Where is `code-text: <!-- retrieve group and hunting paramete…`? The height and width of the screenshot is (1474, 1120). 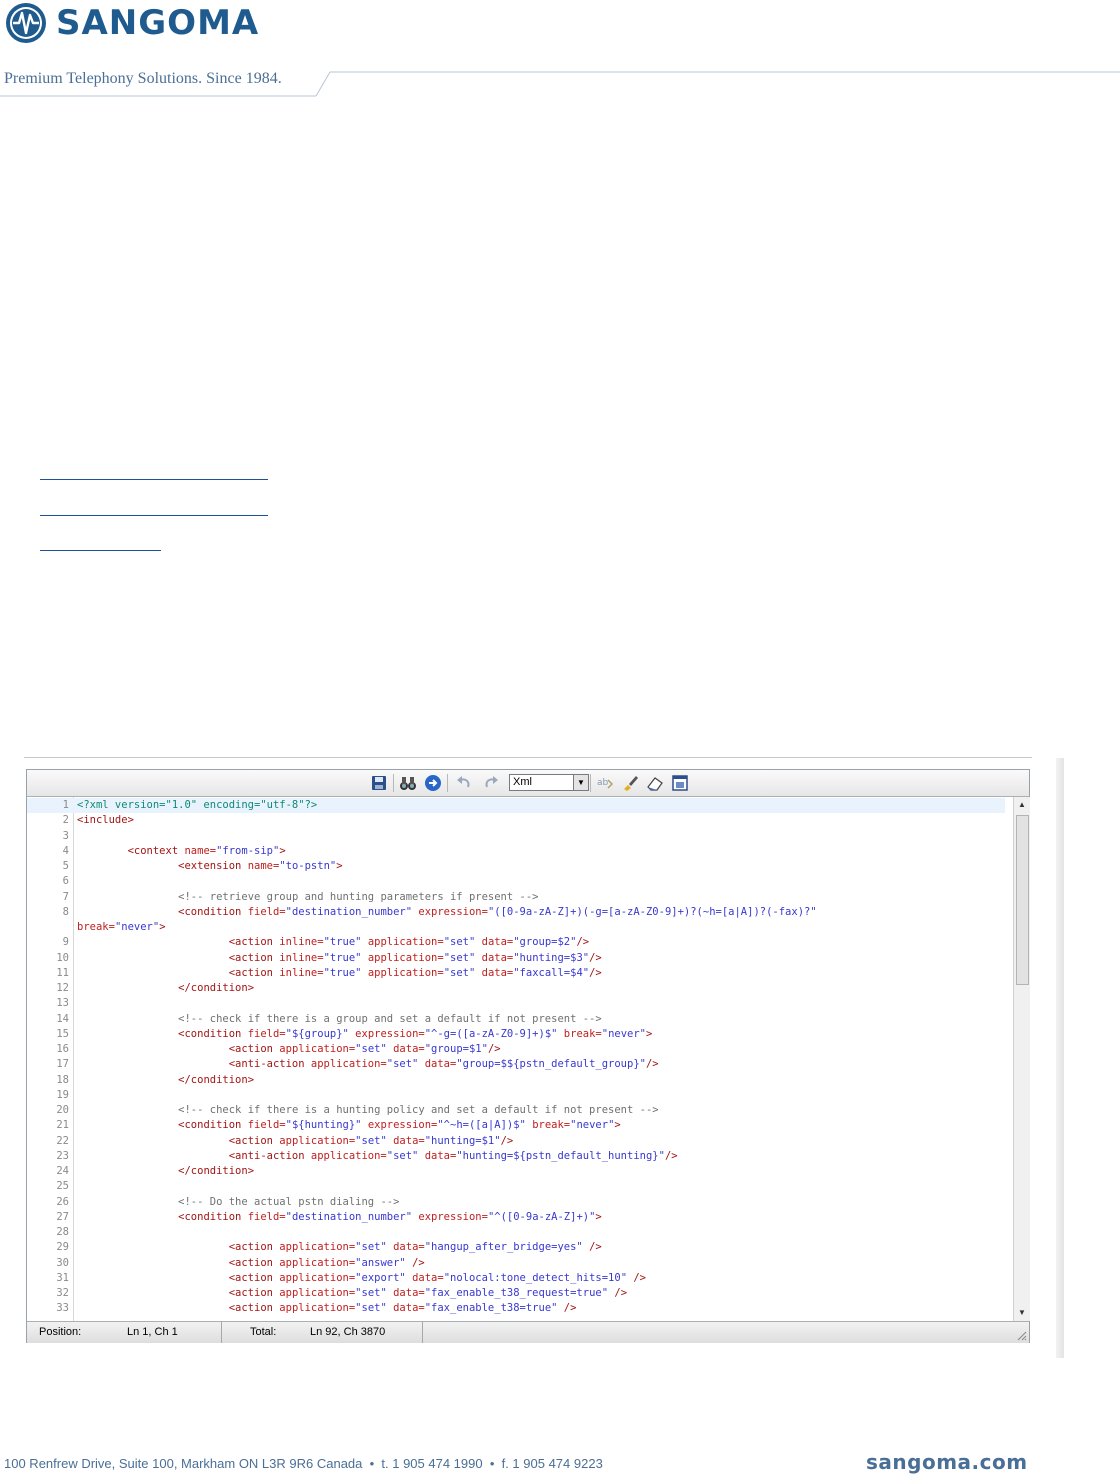 code-text: <!-- retrieve group and hunting paramete… is located at coordinates (307, 897).